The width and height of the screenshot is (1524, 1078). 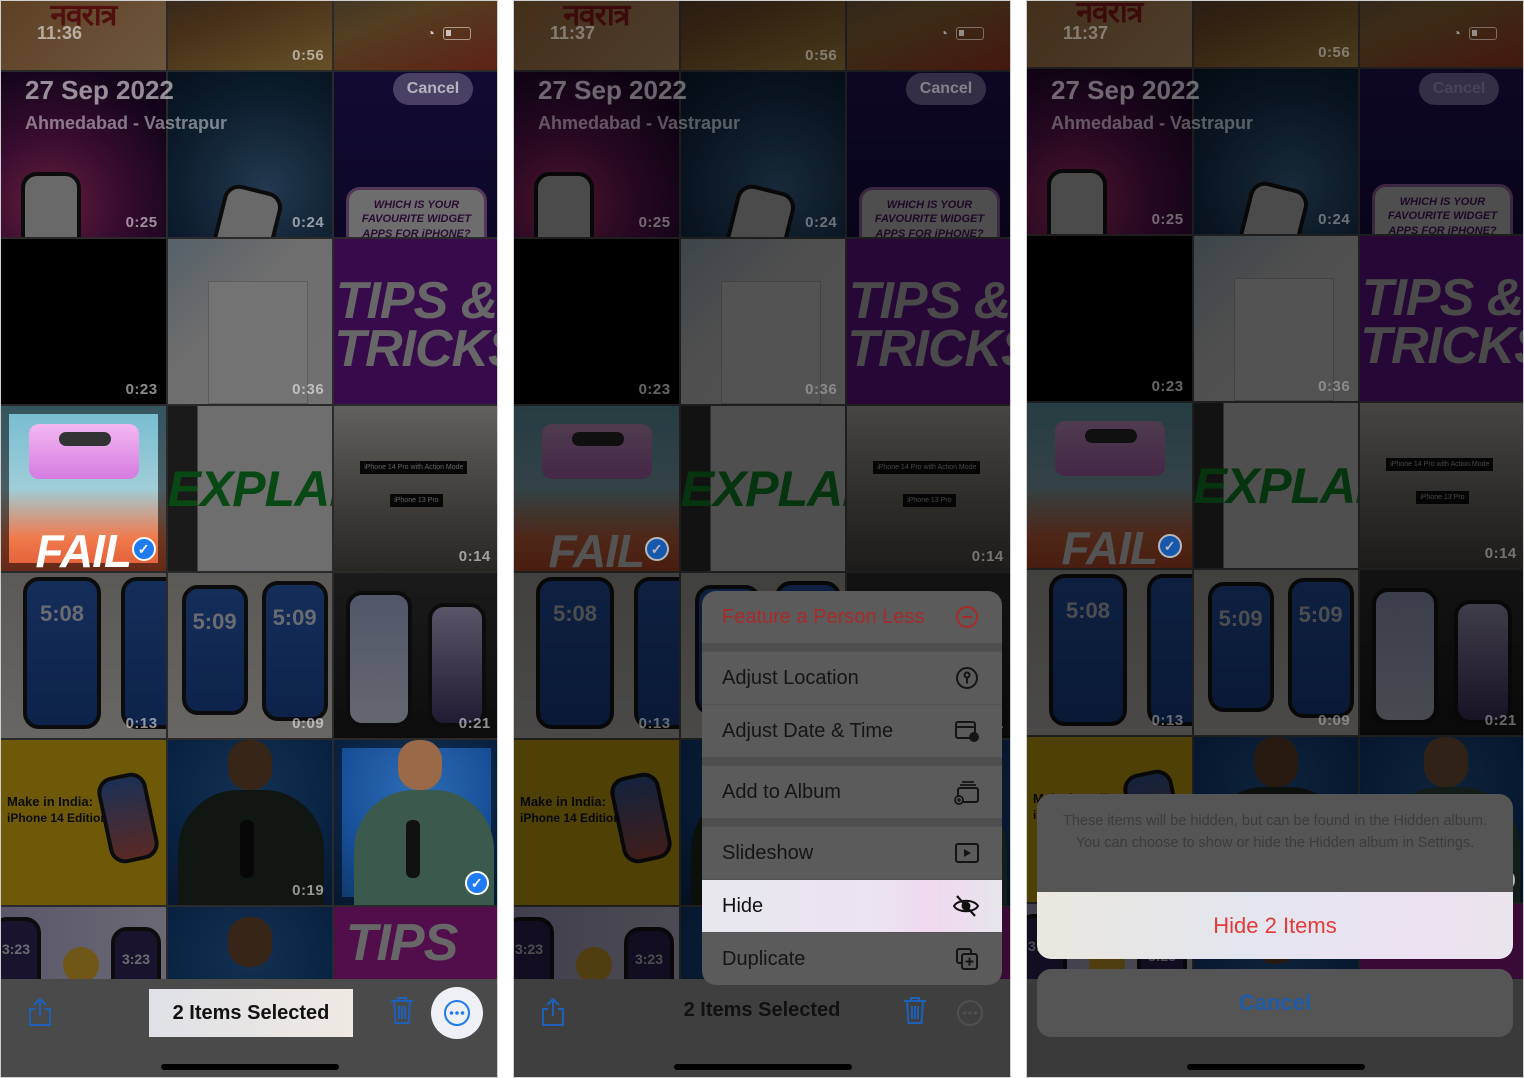 I want to click on hide-items-button: Hide 2 Items, so click(x=1275, y=925).